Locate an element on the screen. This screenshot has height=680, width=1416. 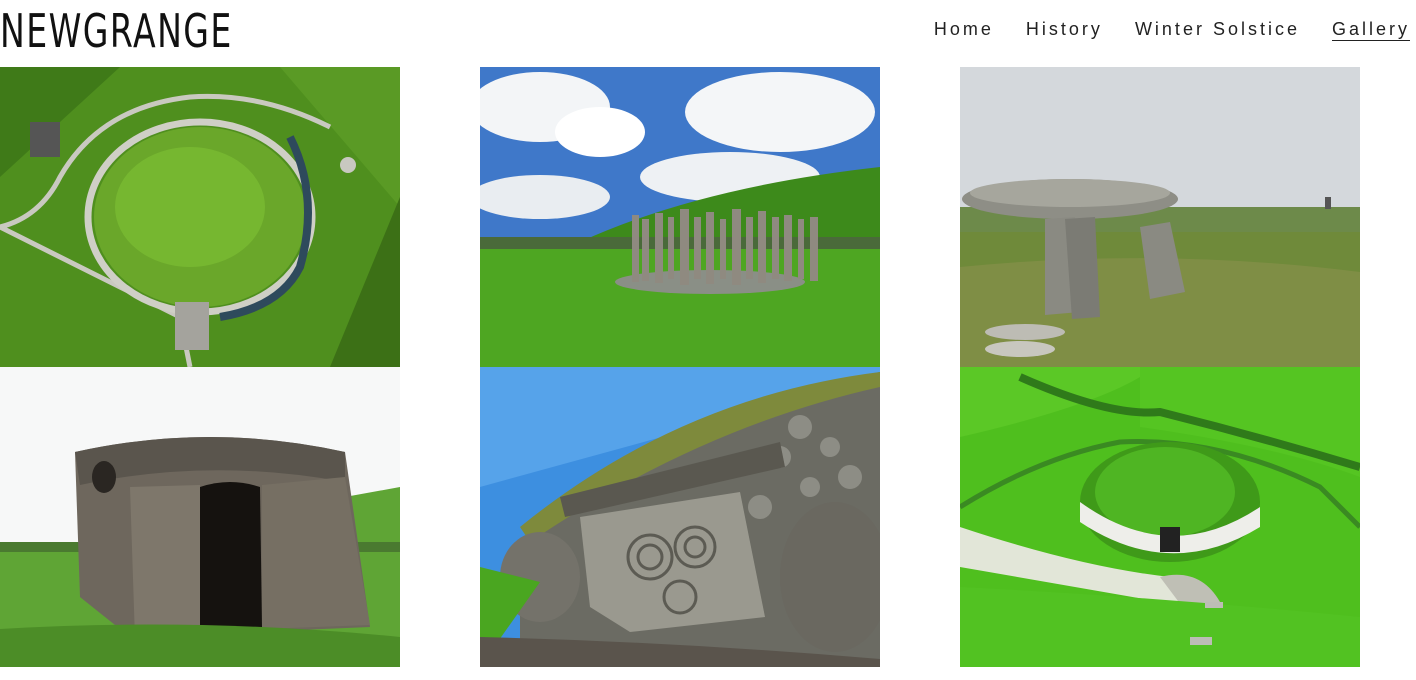
gallery-photo-beehive-hut is located at coordinates (200, 517).